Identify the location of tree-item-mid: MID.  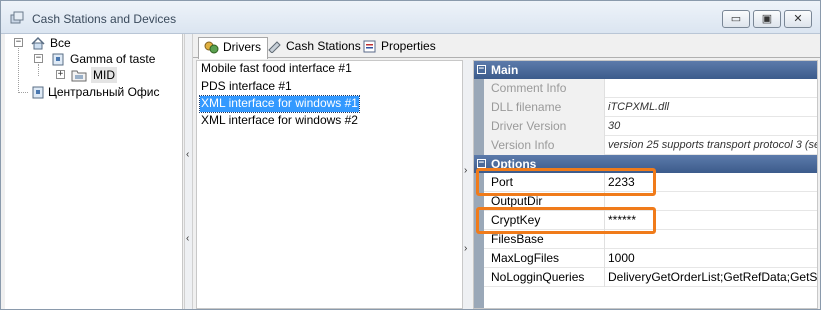
(104, 75).